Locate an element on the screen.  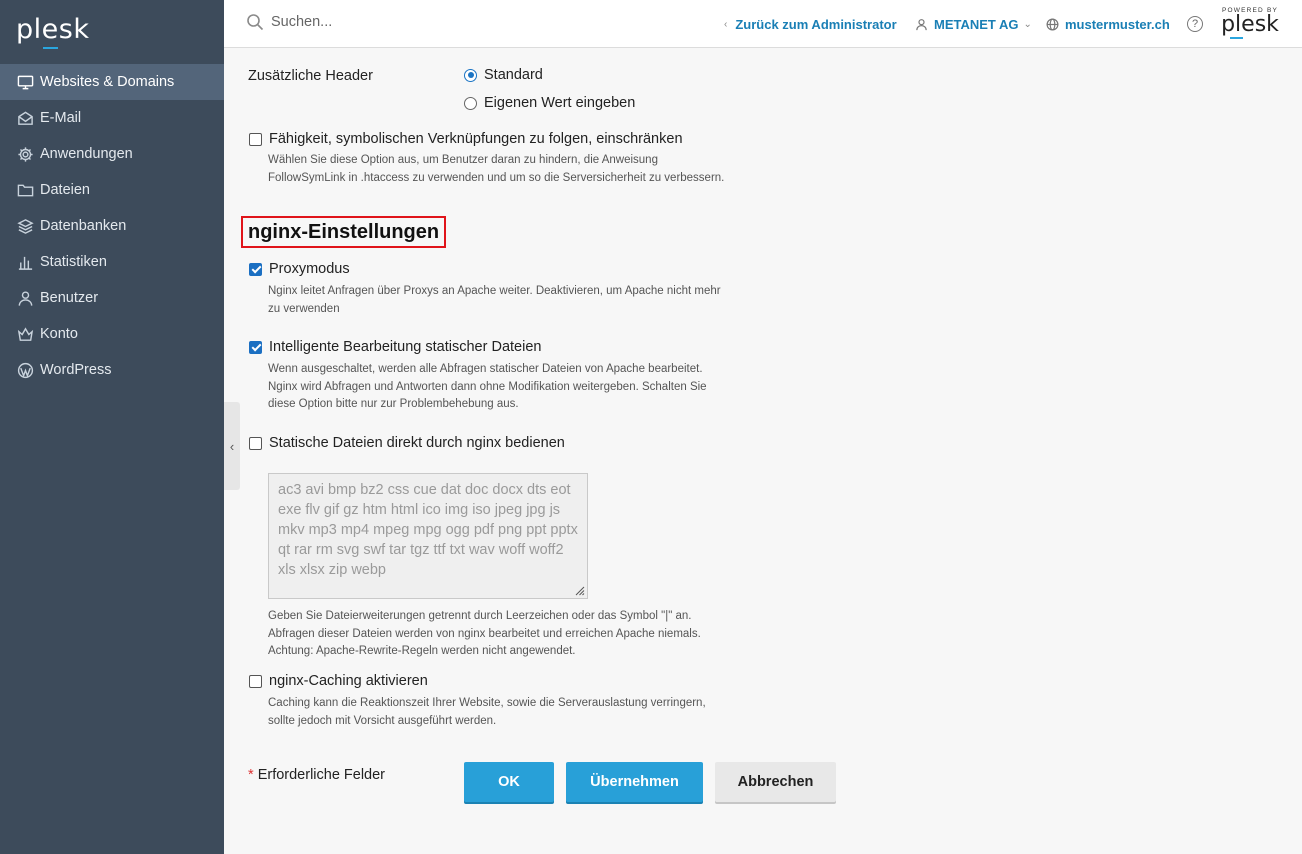
sidebar-item-label: Datenbanken is located at coordinates (83, 226).